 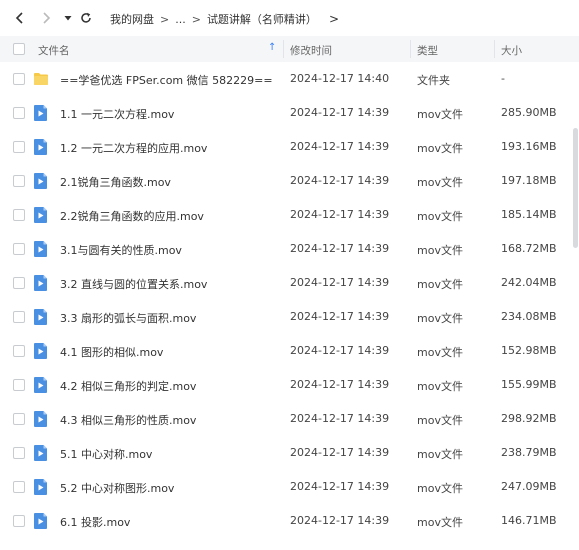 I want to click on file-list-header: 文件名 ↑ 修改时间 类型 大小, so click(x=289, y=49).